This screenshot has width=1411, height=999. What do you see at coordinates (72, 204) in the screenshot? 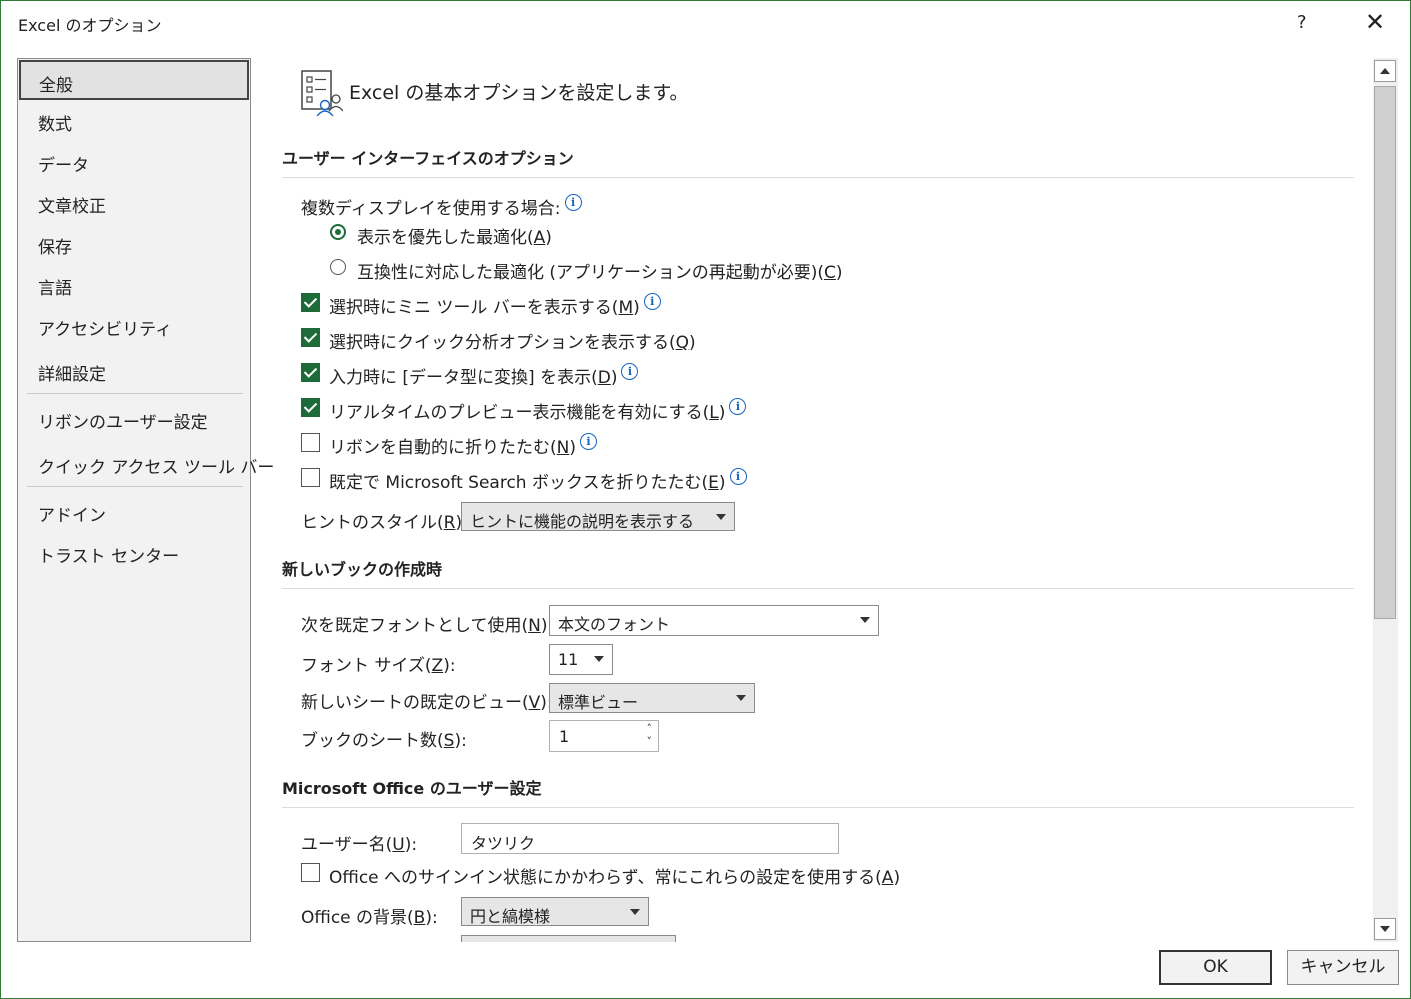
I see `sidebar-item-proofing: 文章校正` at bounding box center [72, 204].